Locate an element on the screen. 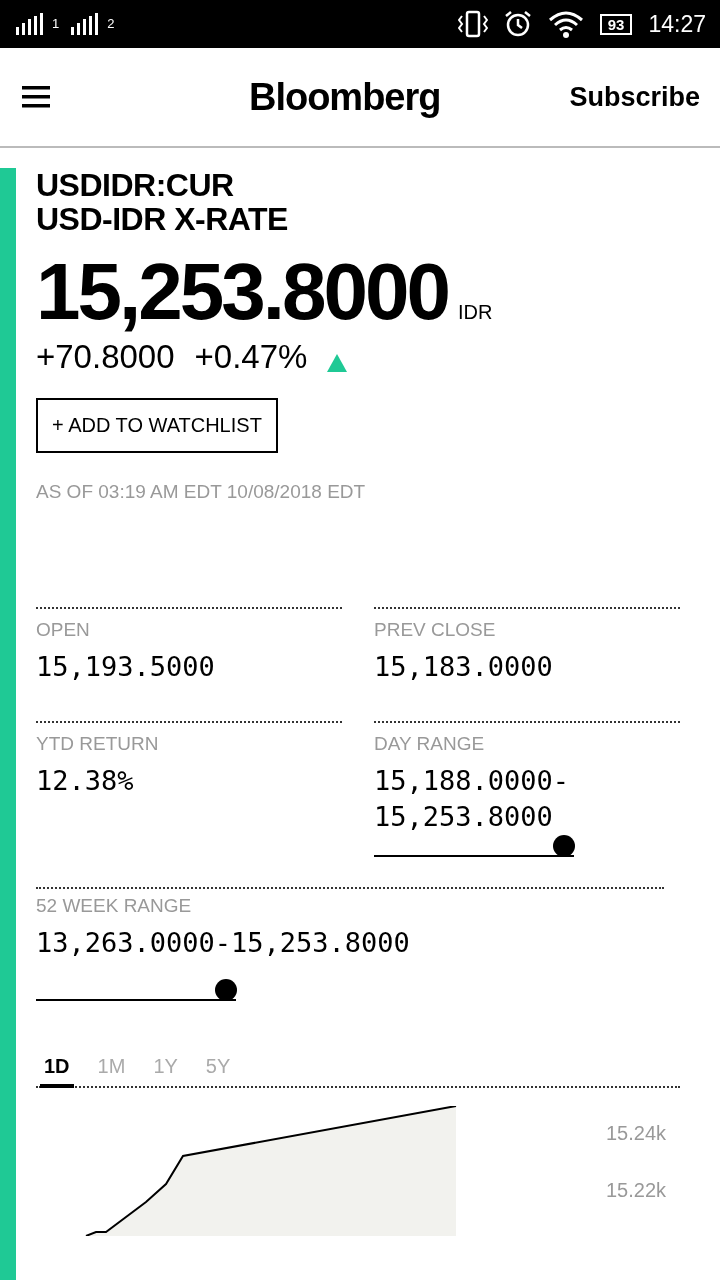  stat-label: YTD RETURN is located at coordinates (98, 744).